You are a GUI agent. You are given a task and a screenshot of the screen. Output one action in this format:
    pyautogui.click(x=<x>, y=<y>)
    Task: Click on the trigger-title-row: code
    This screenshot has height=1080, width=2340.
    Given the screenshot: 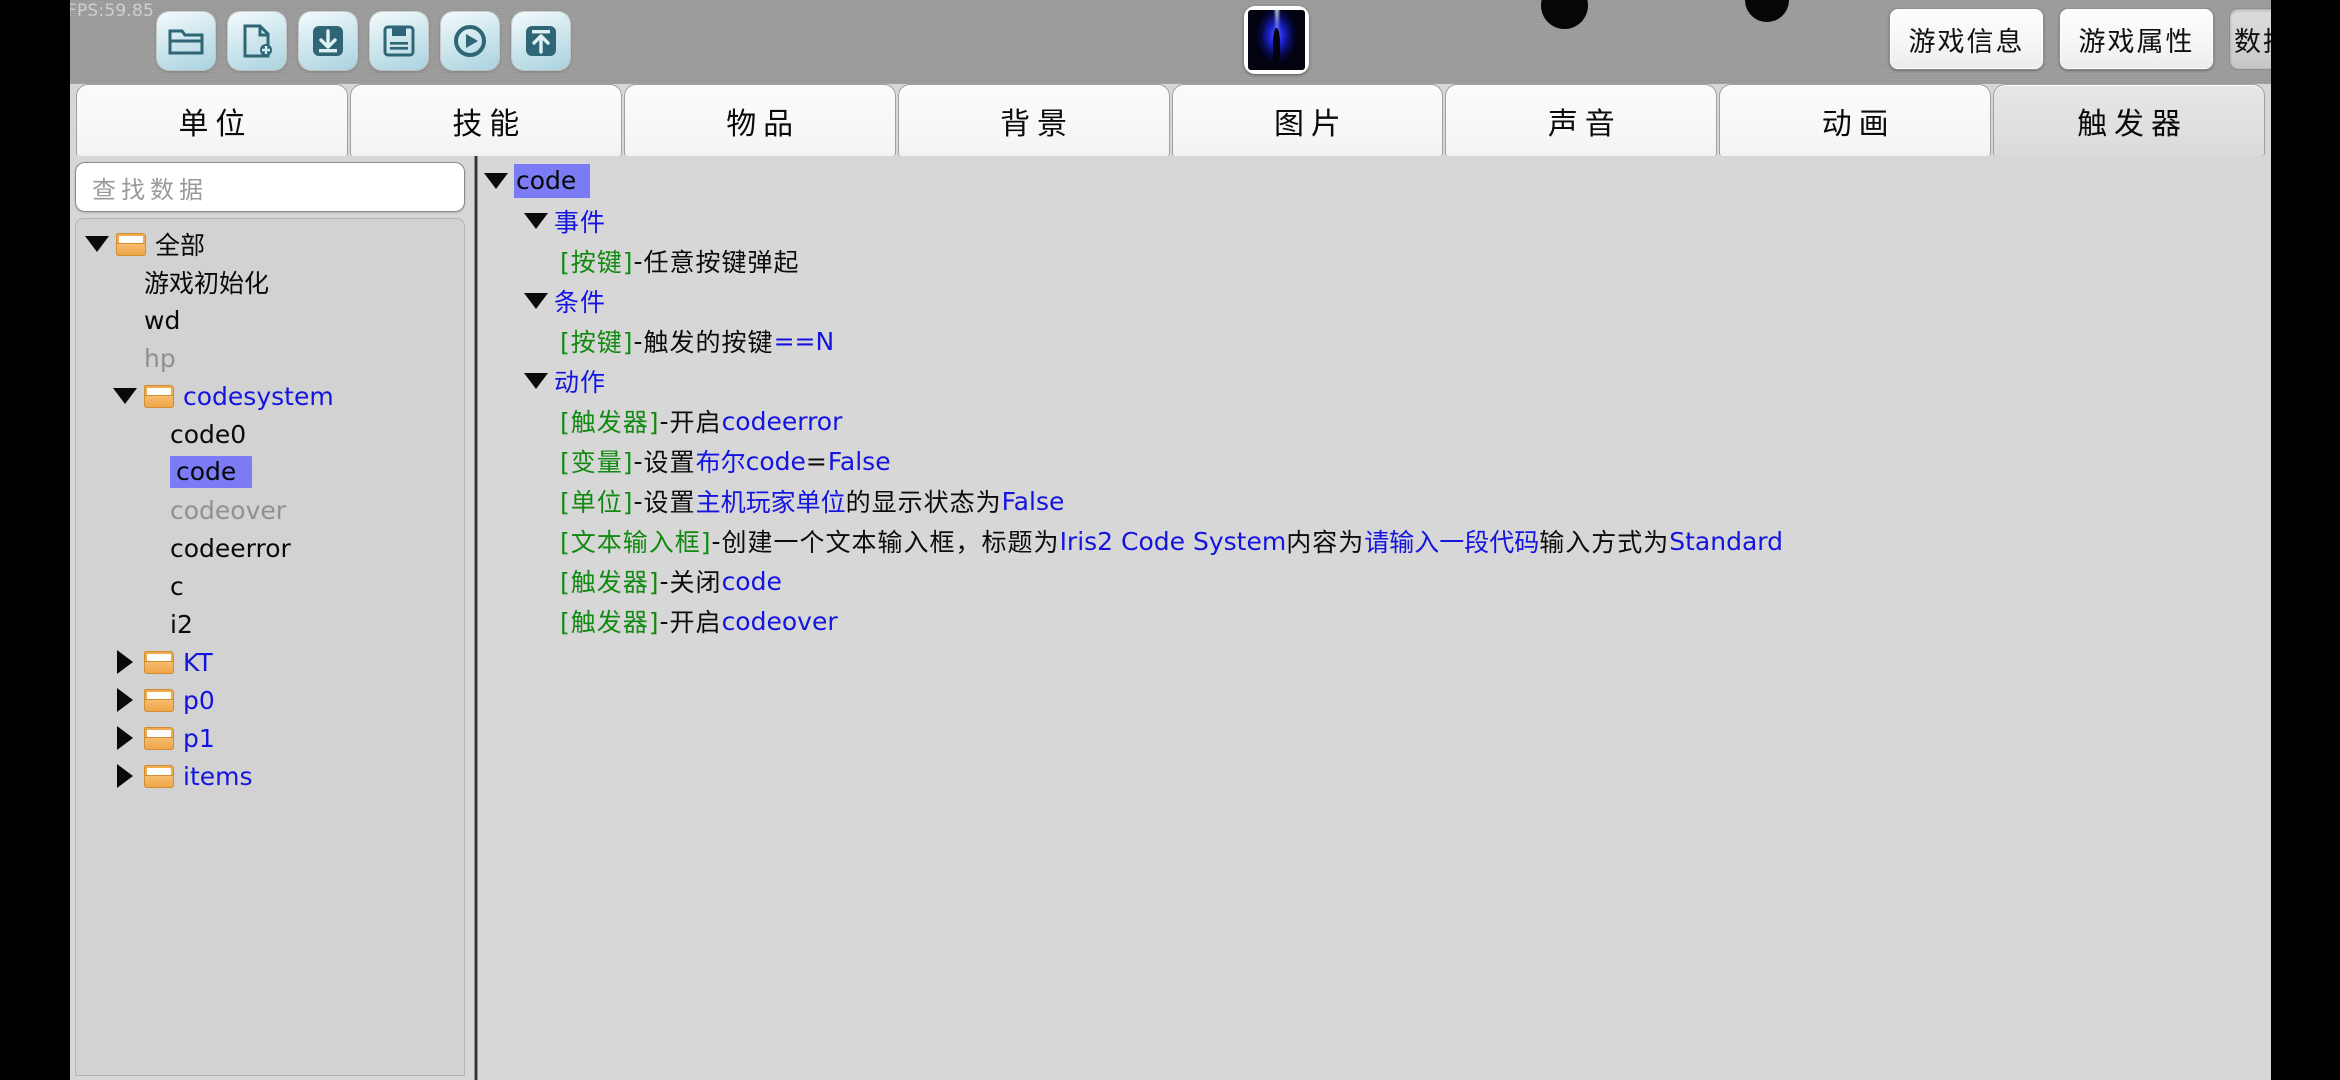 What is the action you would take?
    pyautogui.click(x=1375, y=181)
    